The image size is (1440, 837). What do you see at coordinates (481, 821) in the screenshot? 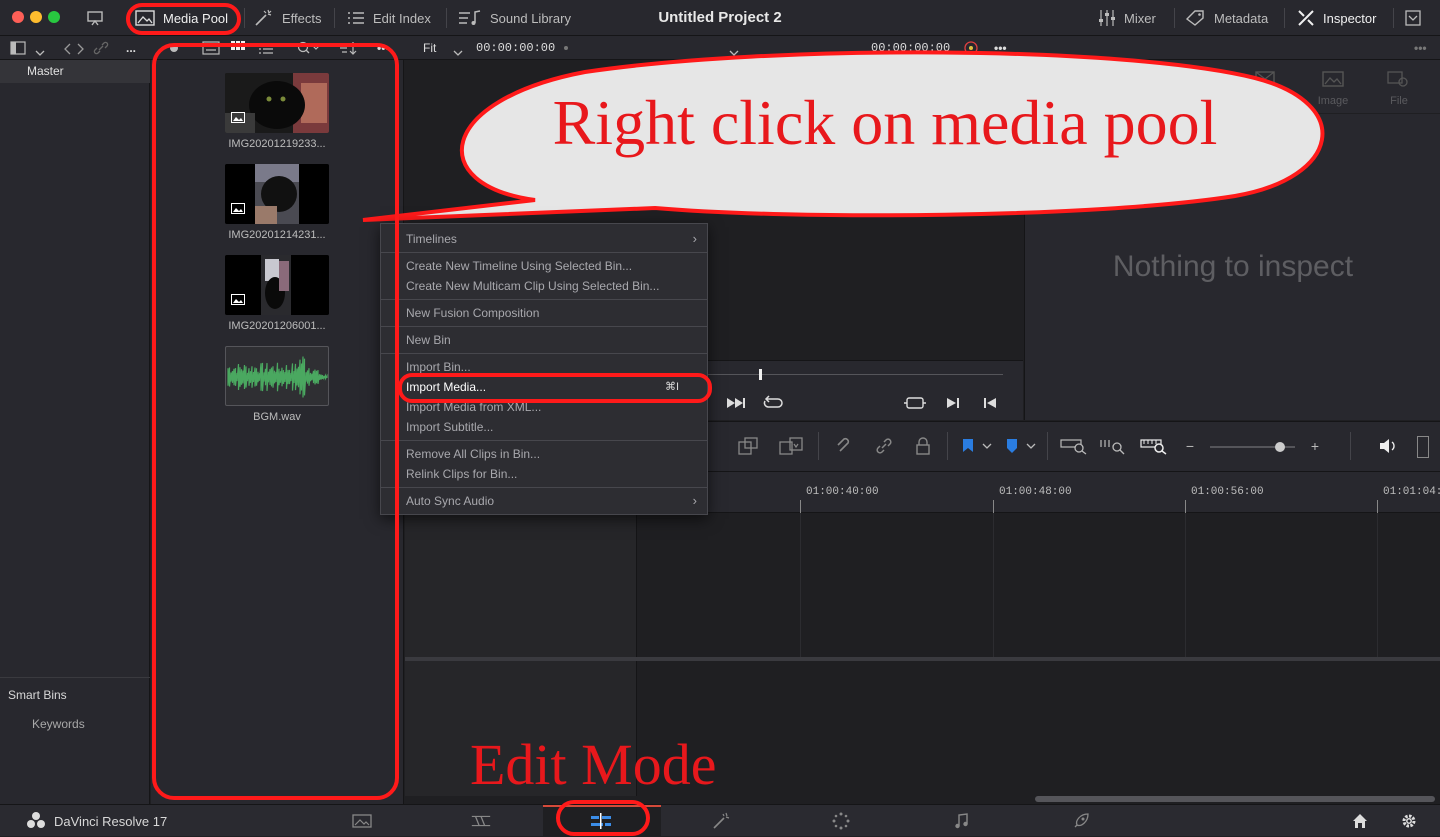
I see `cut-page-icon` at bounding box center [481, 821].